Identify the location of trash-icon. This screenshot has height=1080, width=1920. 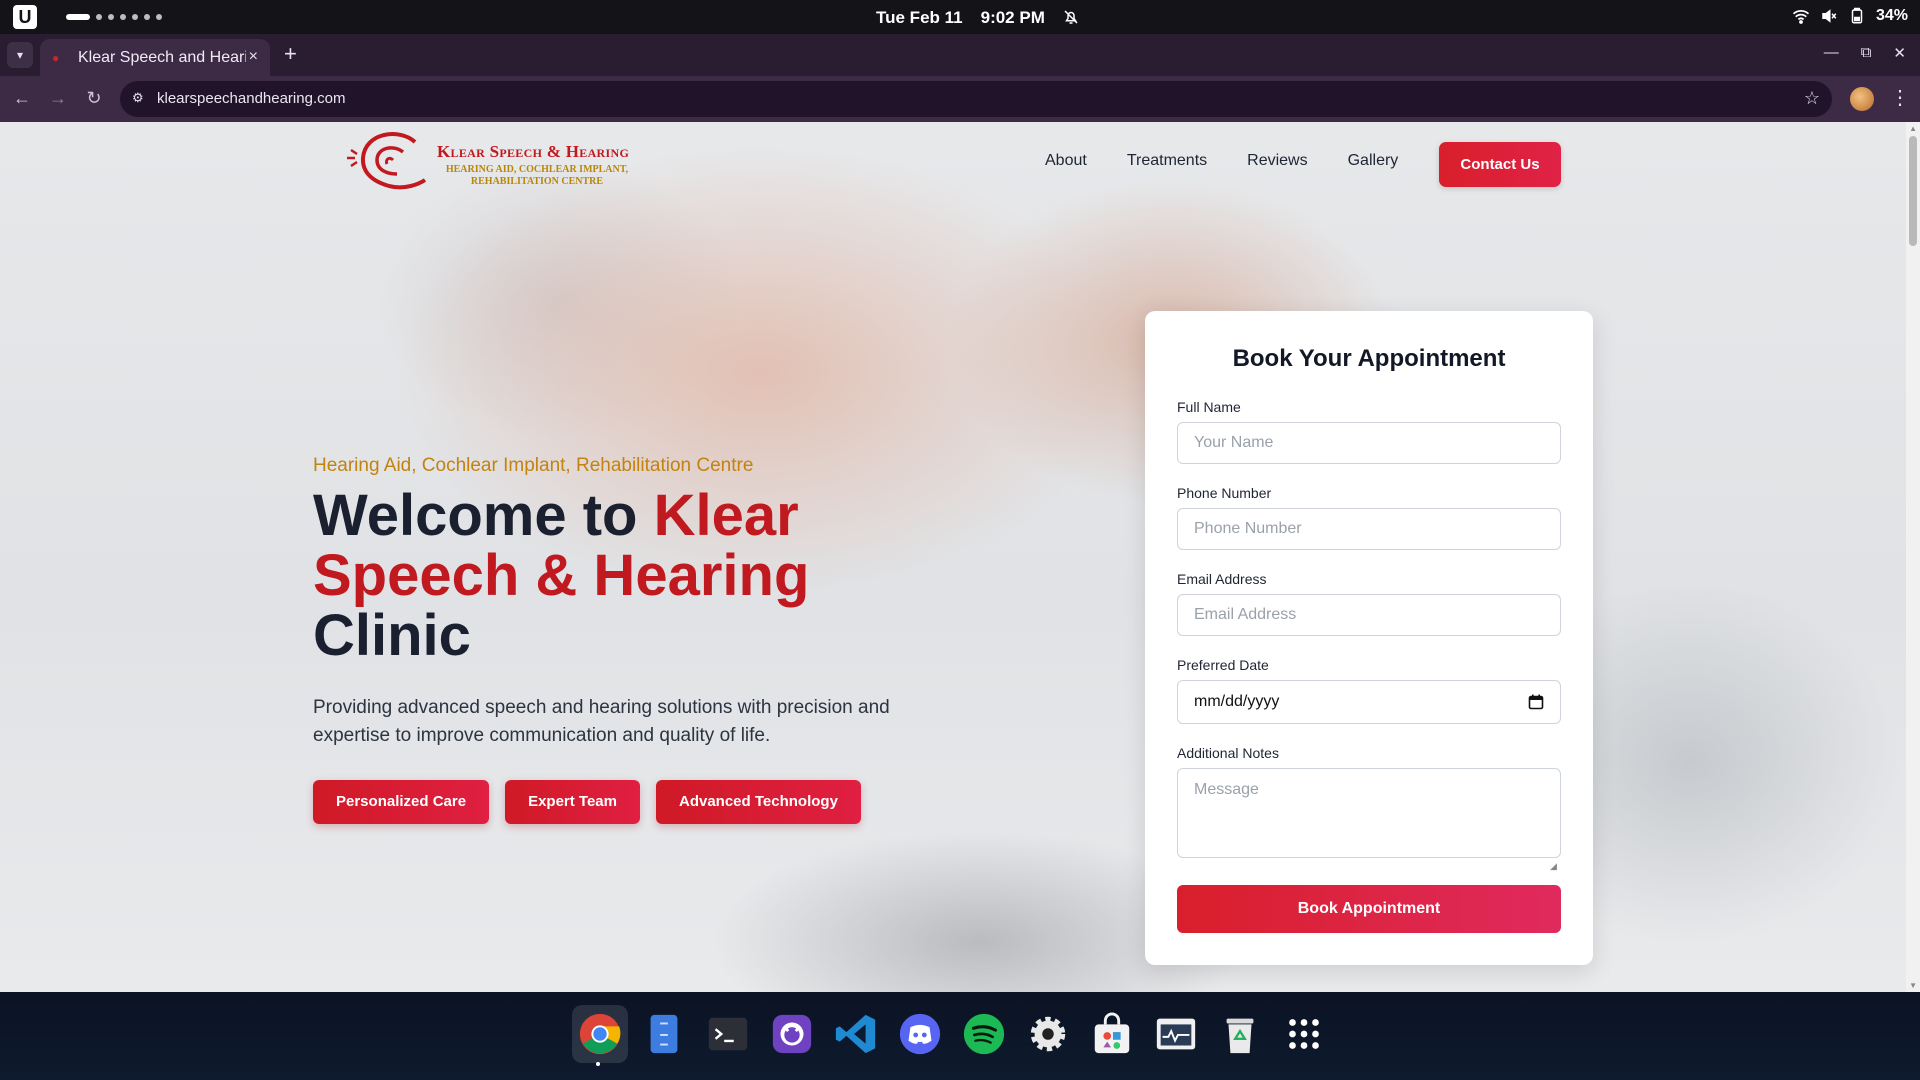
(1240, 1034).